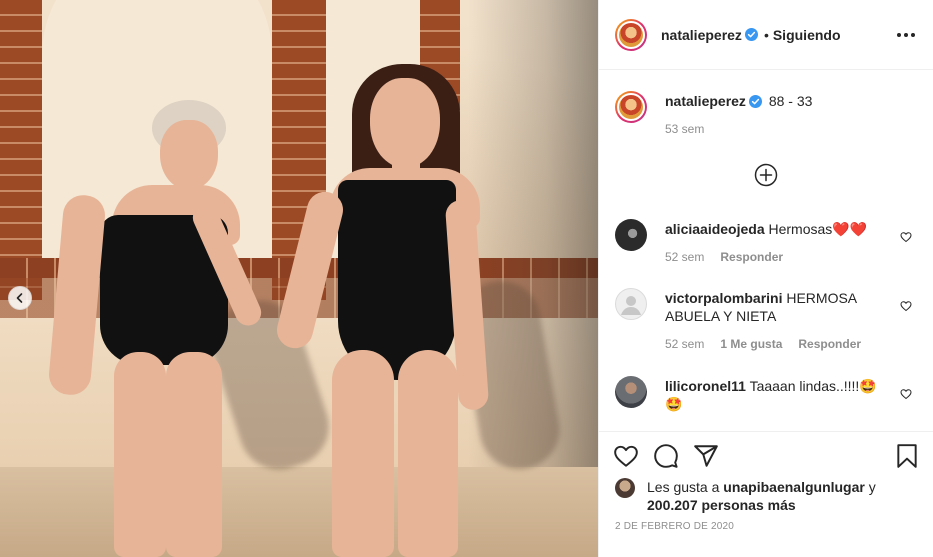 The width and height of the screenshot is (933, 557). I want to click on author-avatar, so click(631, 34).